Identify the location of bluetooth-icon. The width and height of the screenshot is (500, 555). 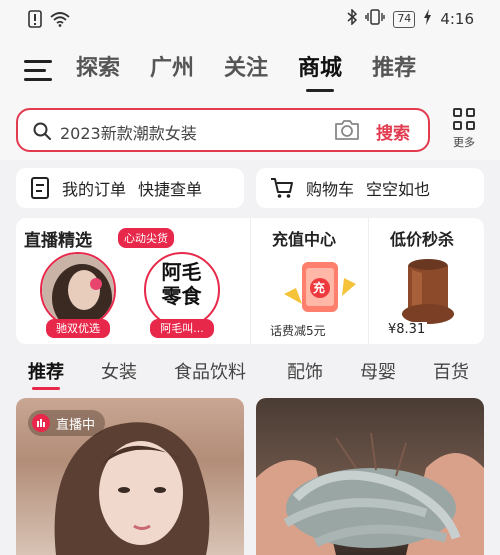
(352, 18).